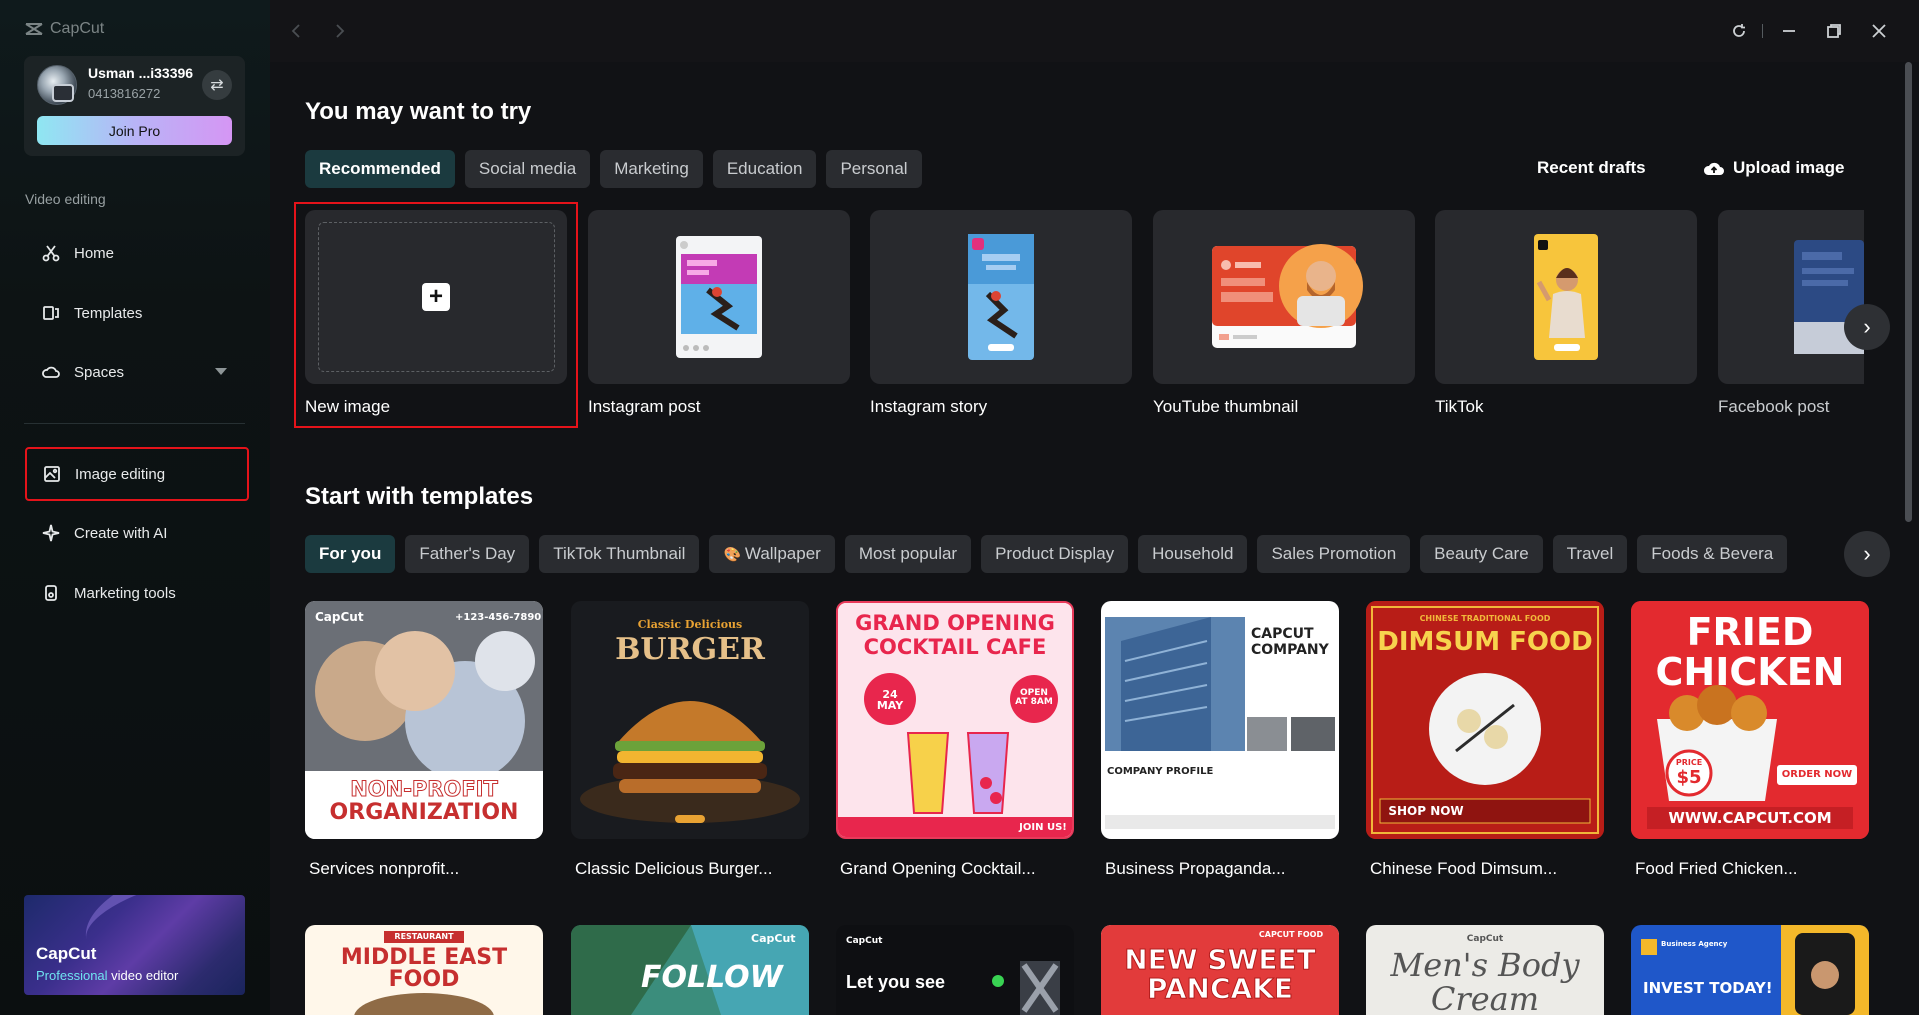 The width and height of the screenshot is (1919, 1015). Describe the element at coordinates (1762, 31) in the screenshot. I see `topbar-separator` at that location.